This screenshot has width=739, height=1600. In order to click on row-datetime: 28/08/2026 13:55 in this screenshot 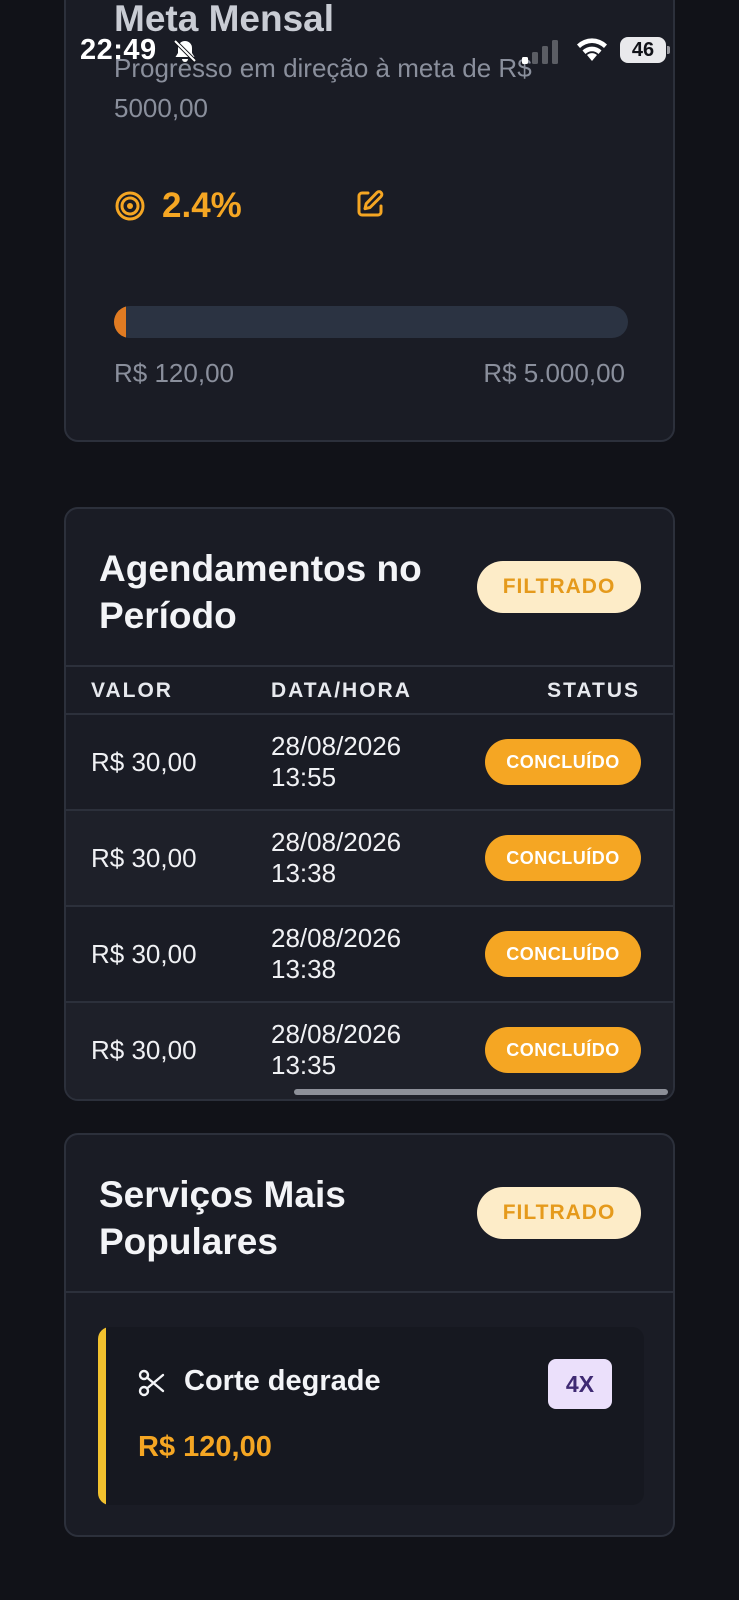, I will do `click(336, 762)`.